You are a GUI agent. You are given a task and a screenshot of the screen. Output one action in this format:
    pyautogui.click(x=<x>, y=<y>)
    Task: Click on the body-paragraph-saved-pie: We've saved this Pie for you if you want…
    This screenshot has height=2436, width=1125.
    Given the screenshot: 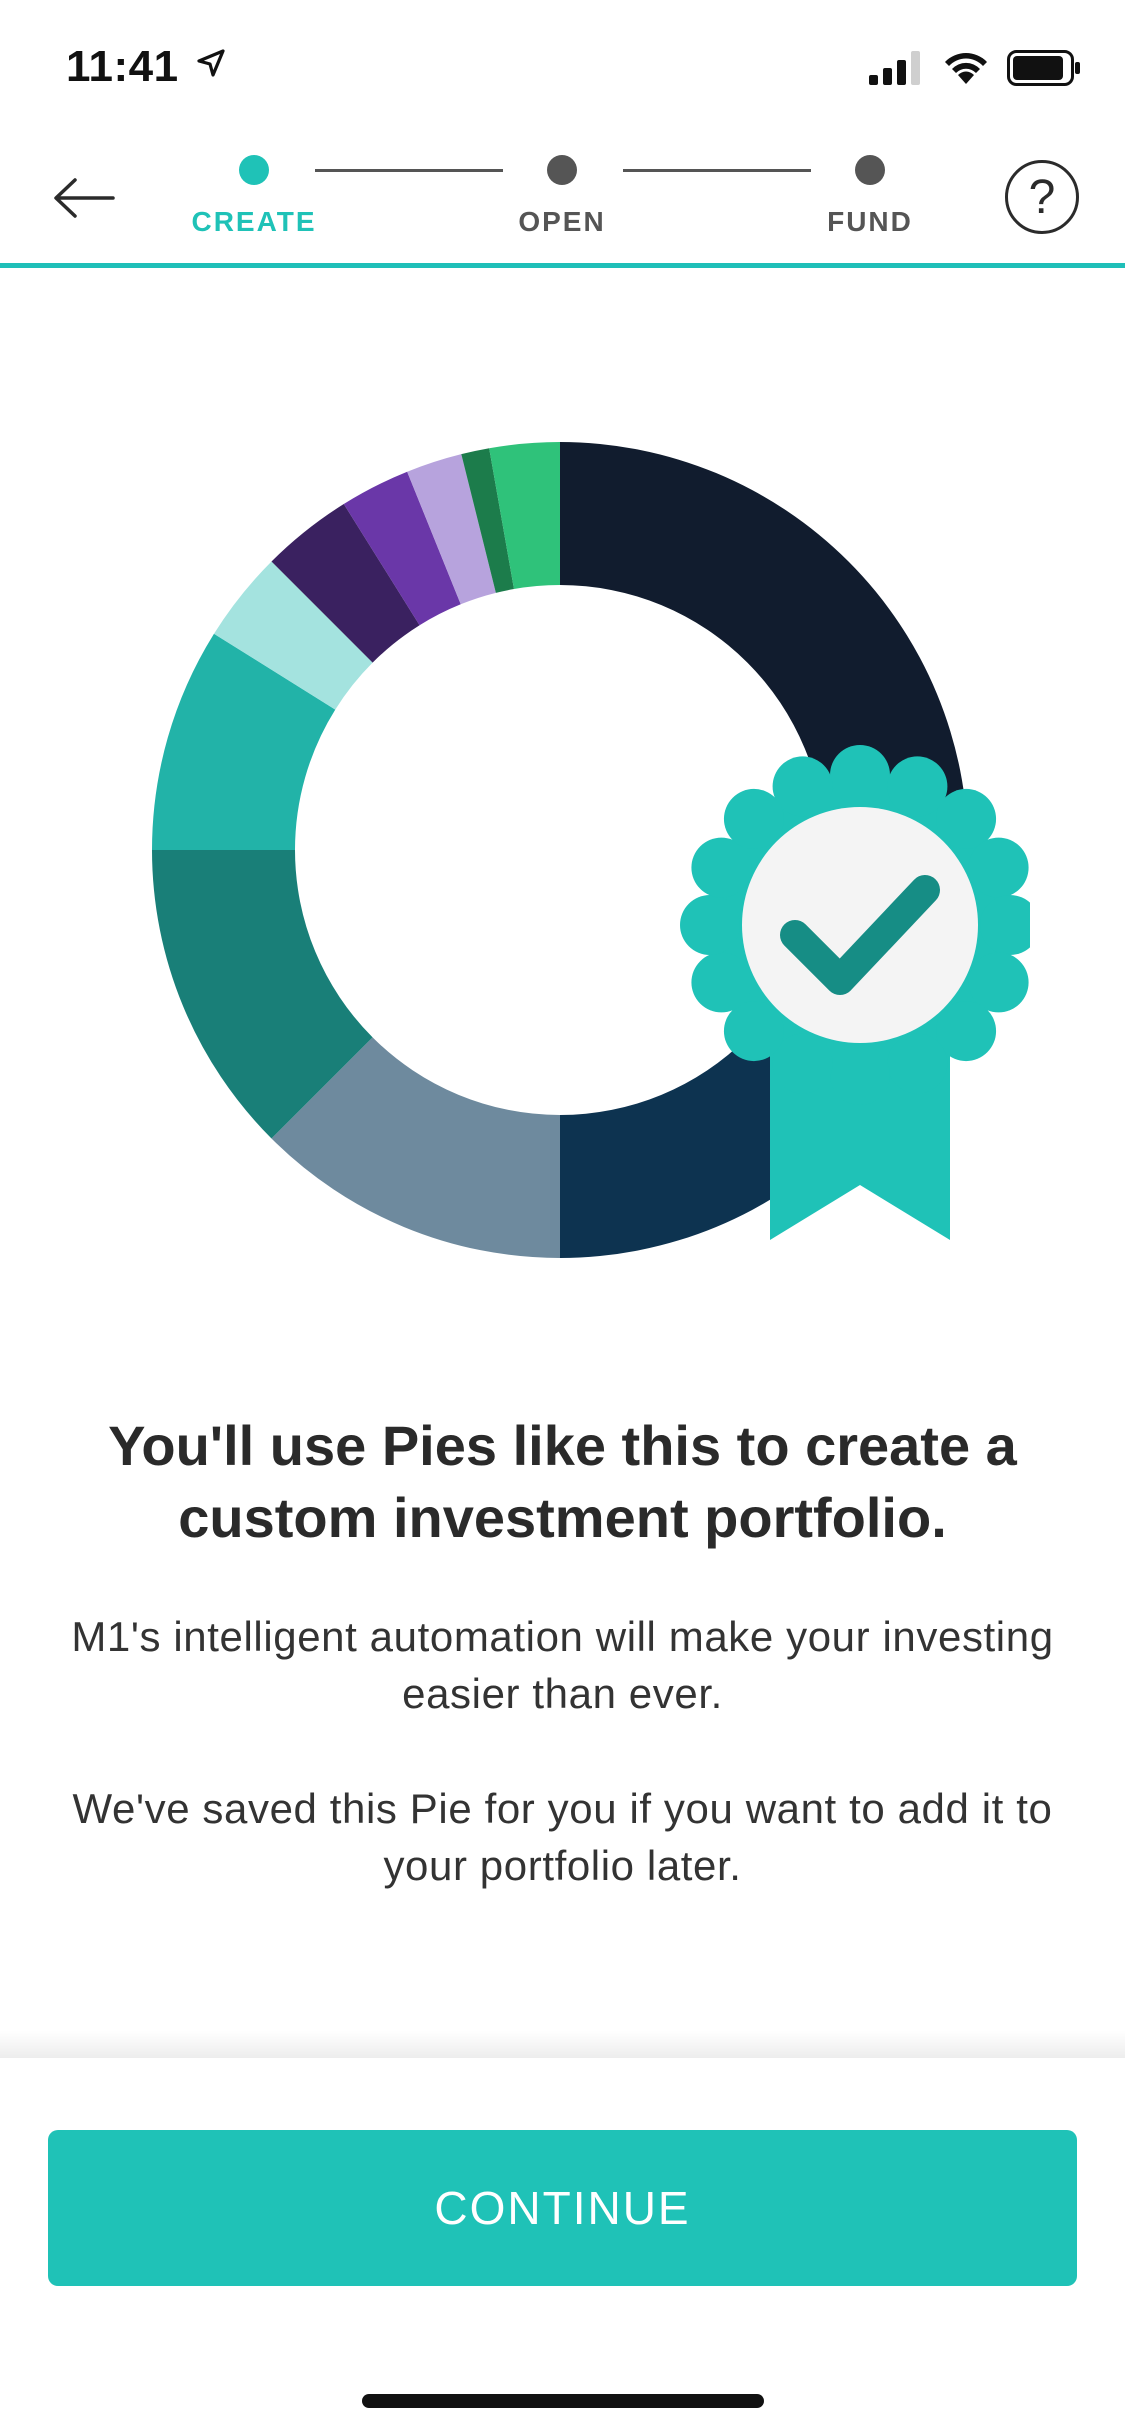 What is the action you would take?
    pyautogui.click(x=562, y=1837)
    